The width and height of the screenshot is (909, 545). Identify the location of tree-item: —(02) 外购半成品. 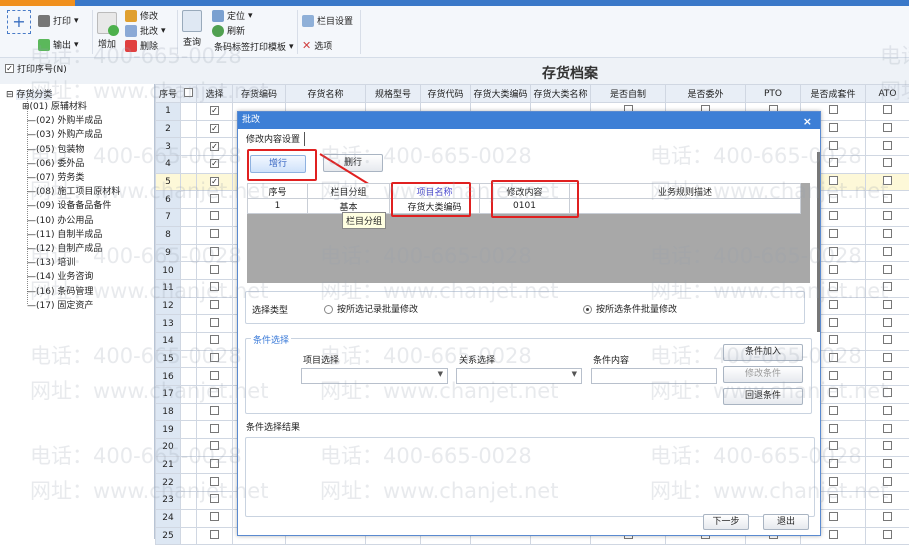
(64, 119).